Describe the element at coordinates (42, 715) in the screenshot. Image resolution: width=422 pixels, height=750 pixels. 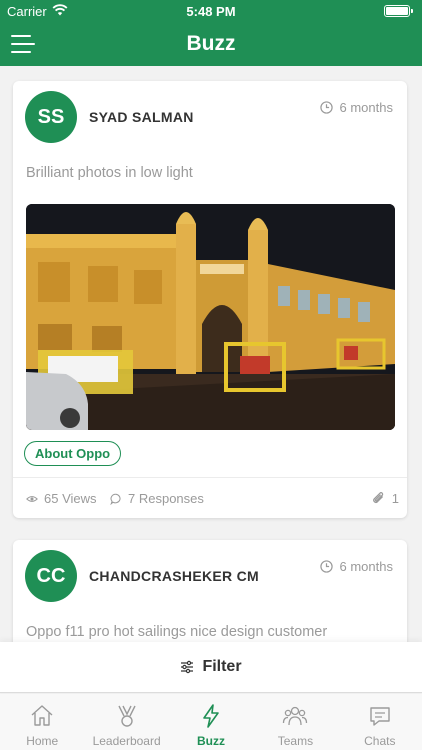
I see `home-icon` at that location.